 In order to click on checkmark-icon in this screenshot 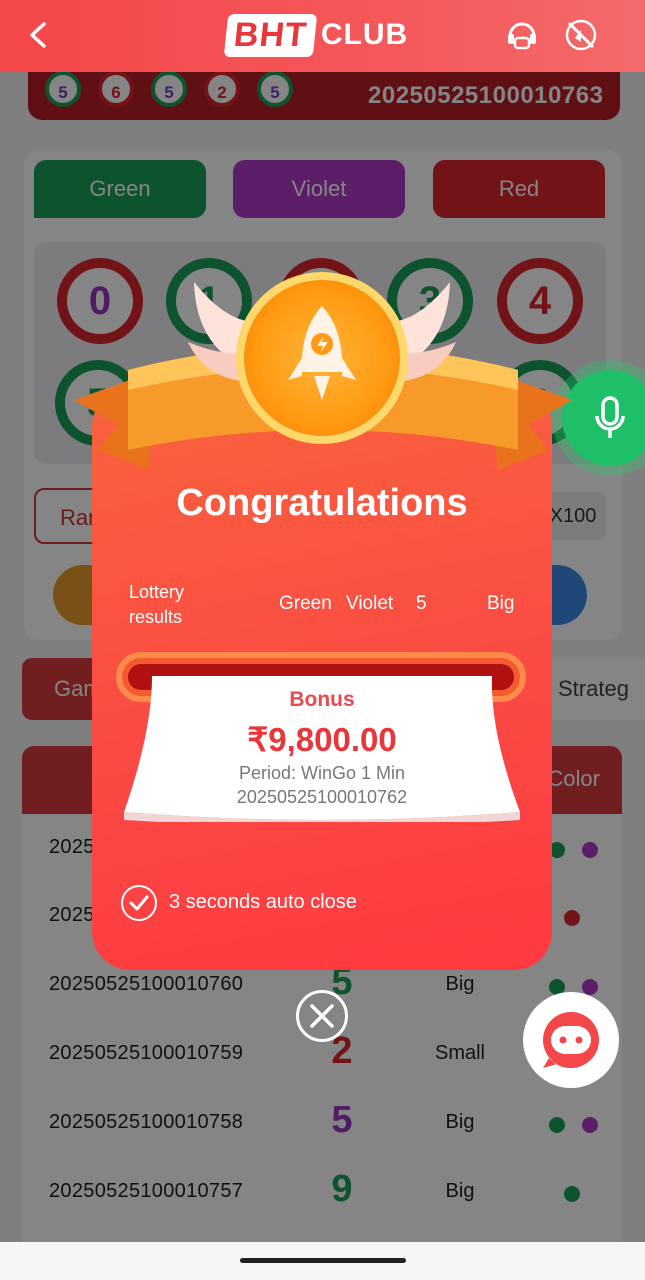, I will do `click(139, 903)`.